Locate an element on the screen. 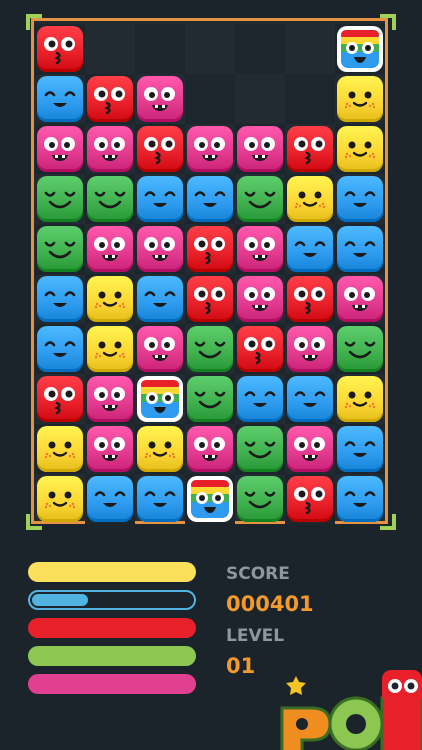 This screenshot has height=750, width=422. level-value: 01 is located at coordinates (241, 666).